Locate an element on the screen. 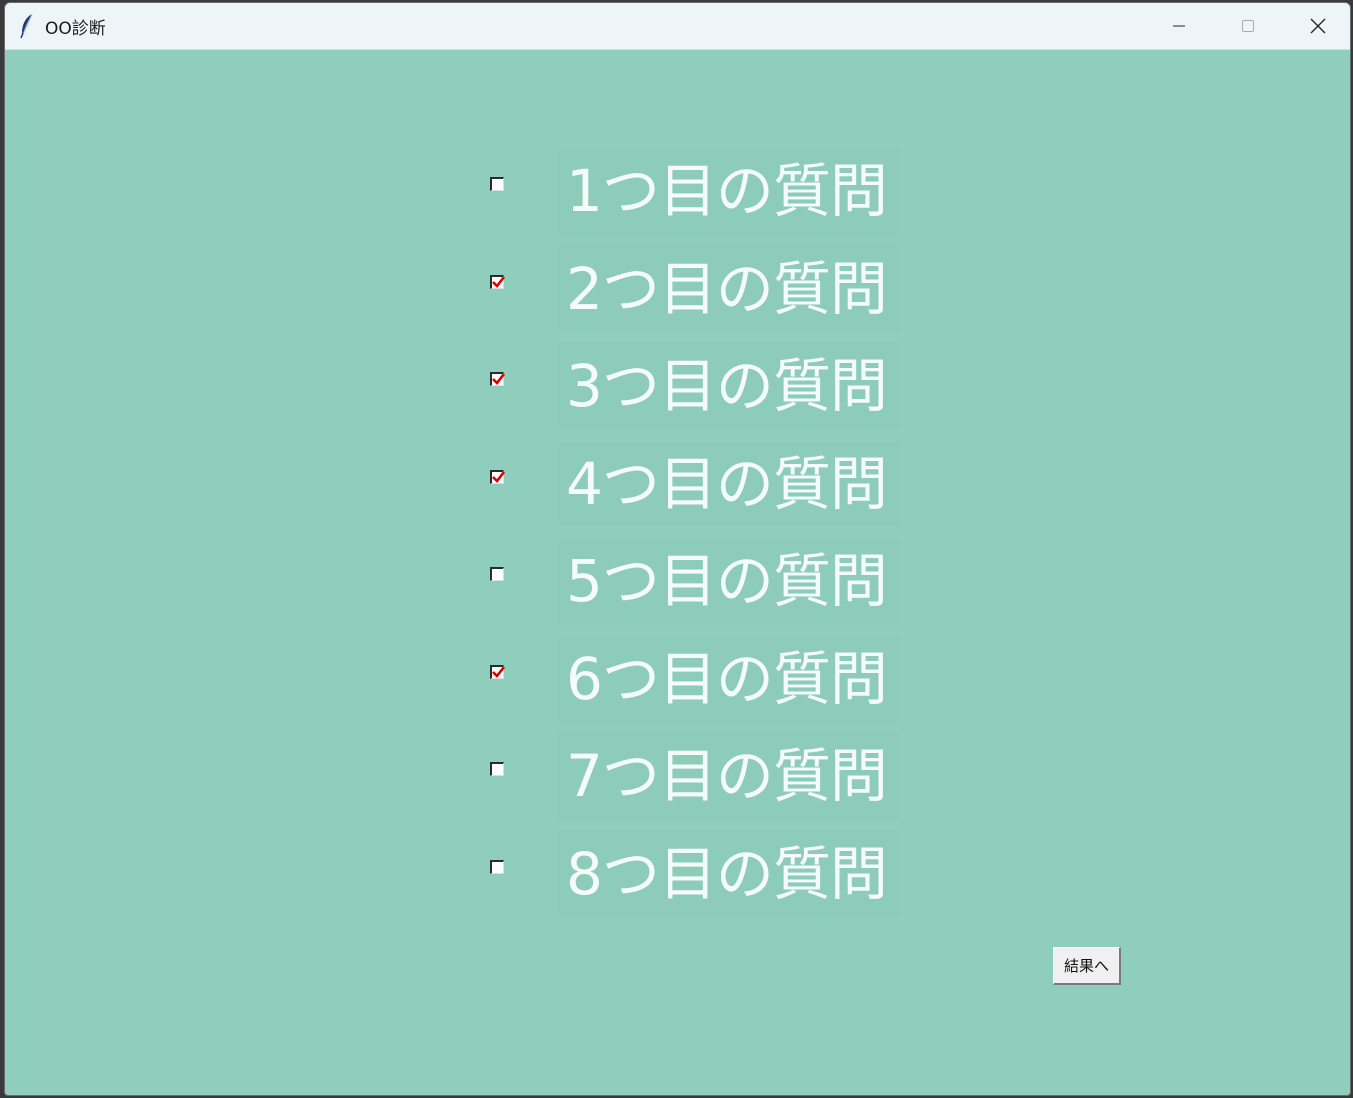 Image resolution: width=1353 pixels, height=1098 pixels. question-row: 8つ目の質問 is located at coordinates (677, 873).